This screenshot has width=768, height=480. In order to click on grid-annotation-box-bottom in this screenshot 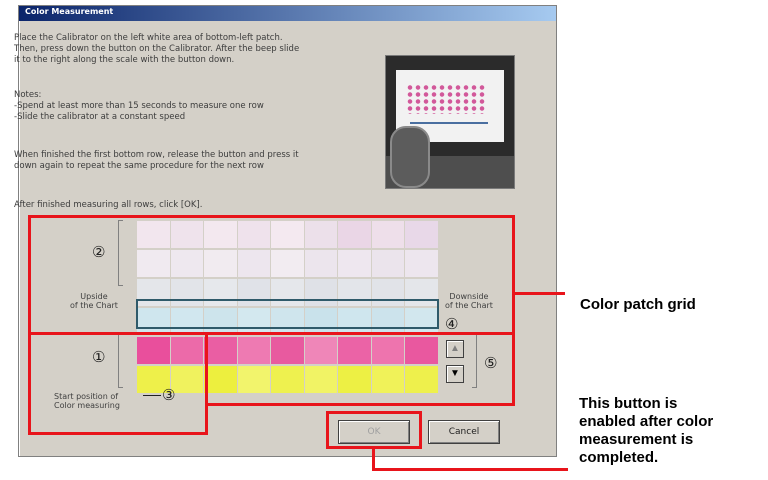, I will do `click(118, 383)`.